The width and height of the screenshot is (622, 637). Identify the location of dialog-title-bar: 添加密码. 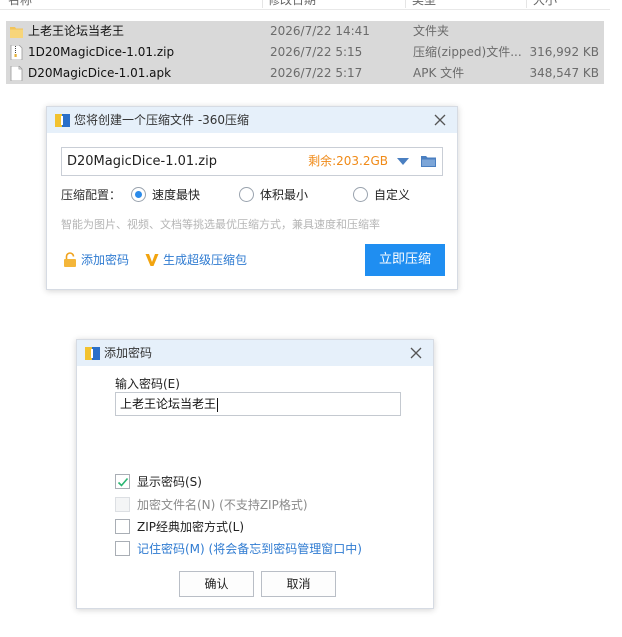
(255, 353).